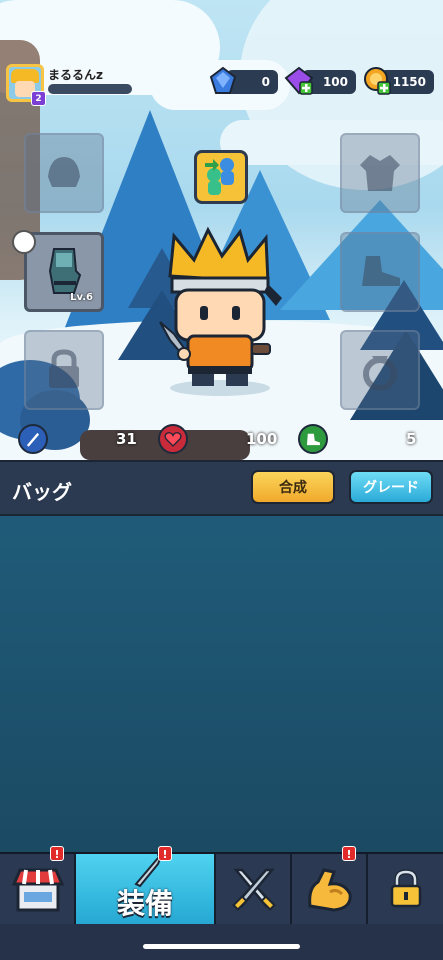  I want to click on tab-equipment: 装備, so click(146, 886).